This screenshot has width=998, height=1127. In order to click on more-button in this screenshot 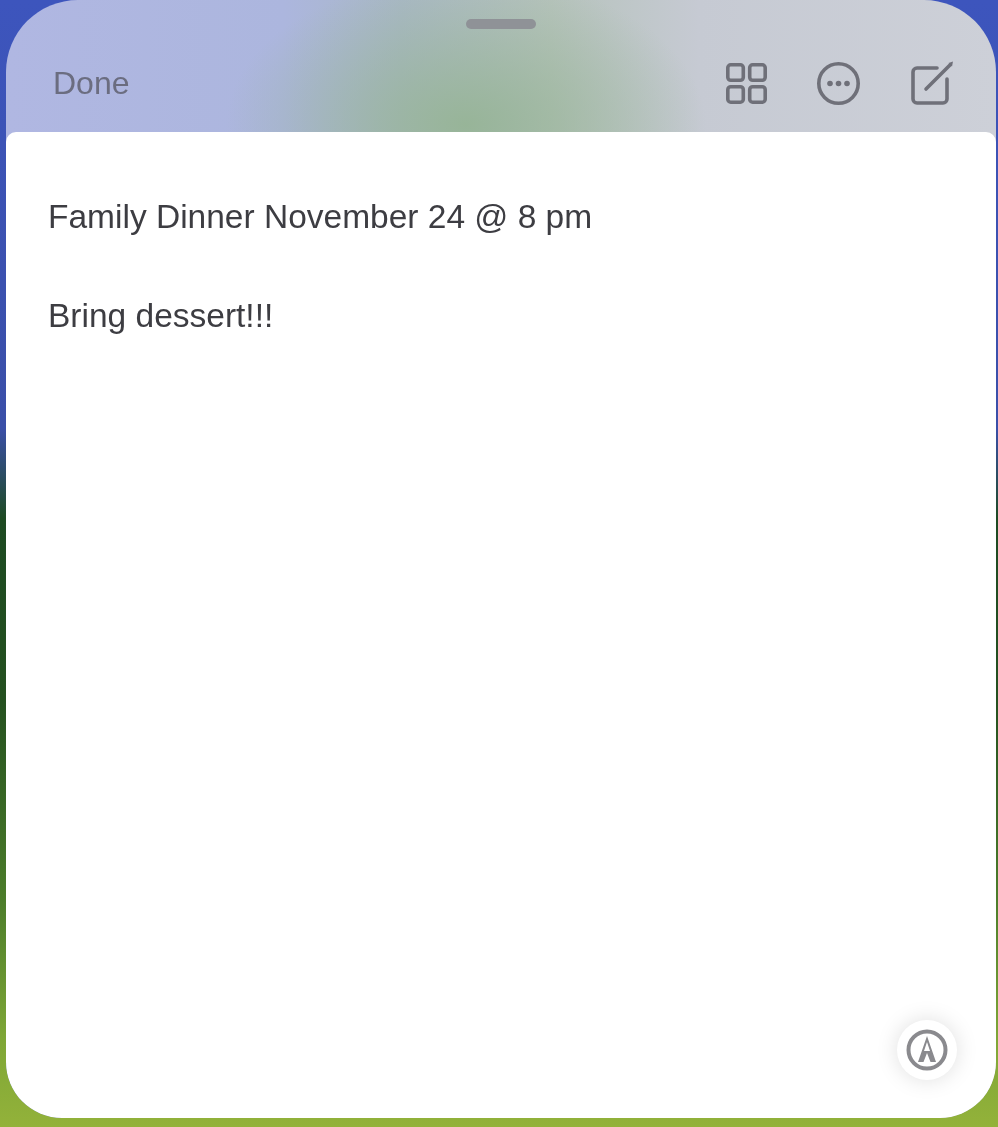, I will do `click(838, 83)`.